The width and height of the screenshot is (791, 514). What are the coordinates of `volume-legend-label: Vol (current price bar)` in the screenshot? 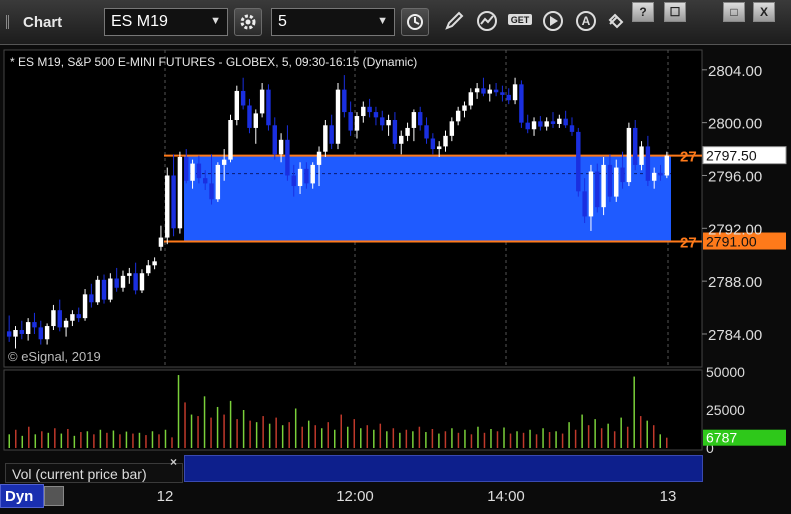 It's located at (79, 474).